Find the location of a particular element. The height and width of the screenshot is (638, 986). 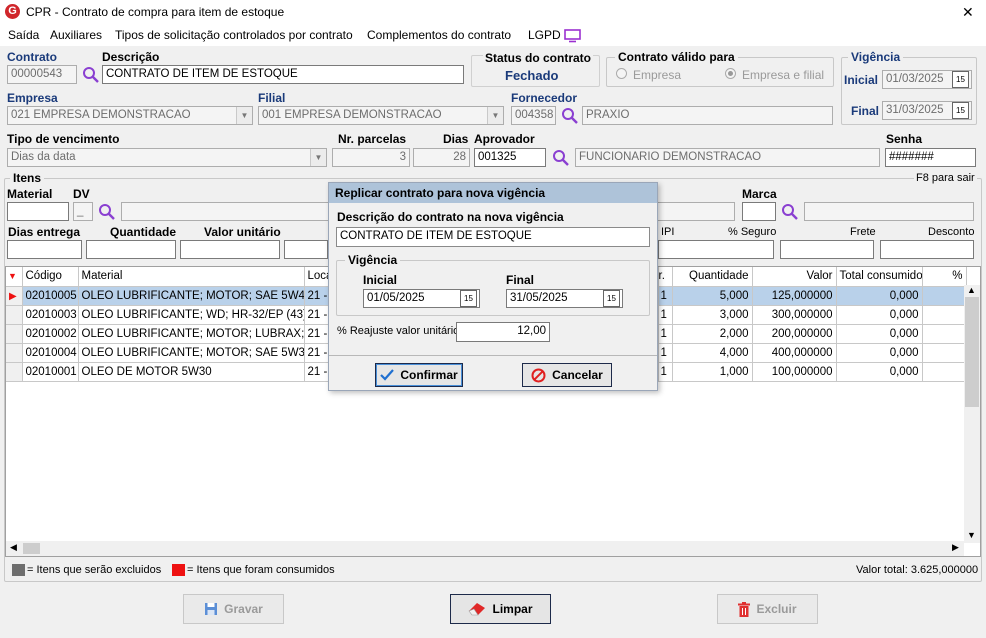

f8-hint: F8 para sair is located at coordinates (945, 178).